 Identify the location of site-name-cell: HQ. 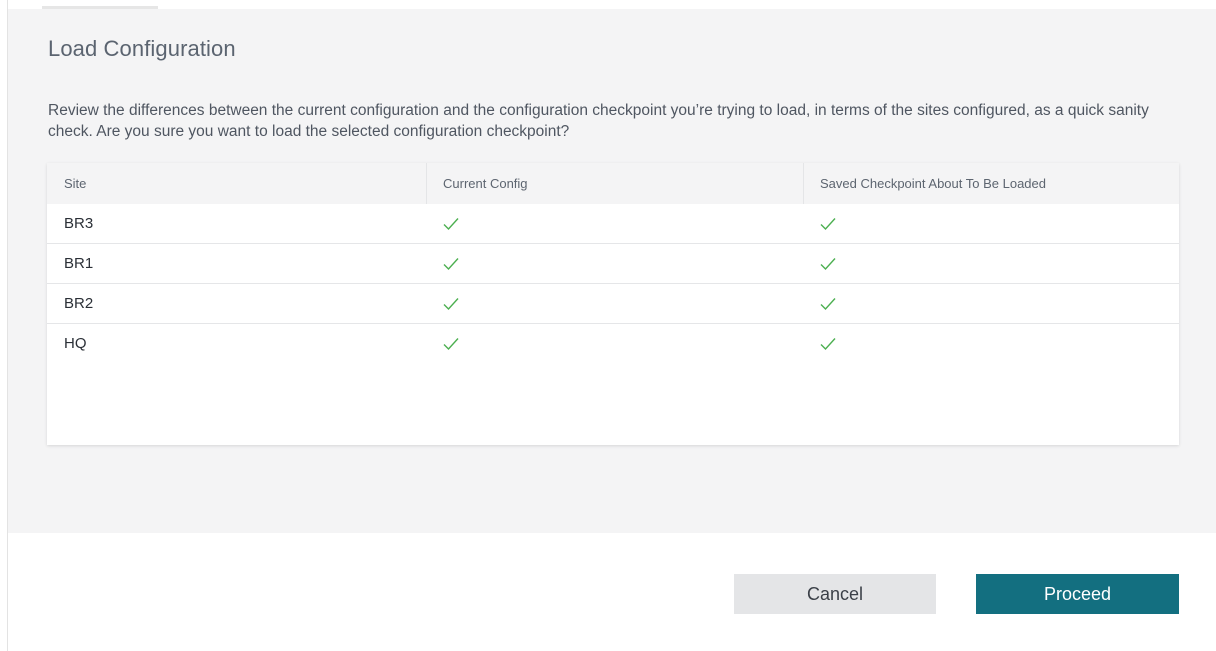
(75, 343).